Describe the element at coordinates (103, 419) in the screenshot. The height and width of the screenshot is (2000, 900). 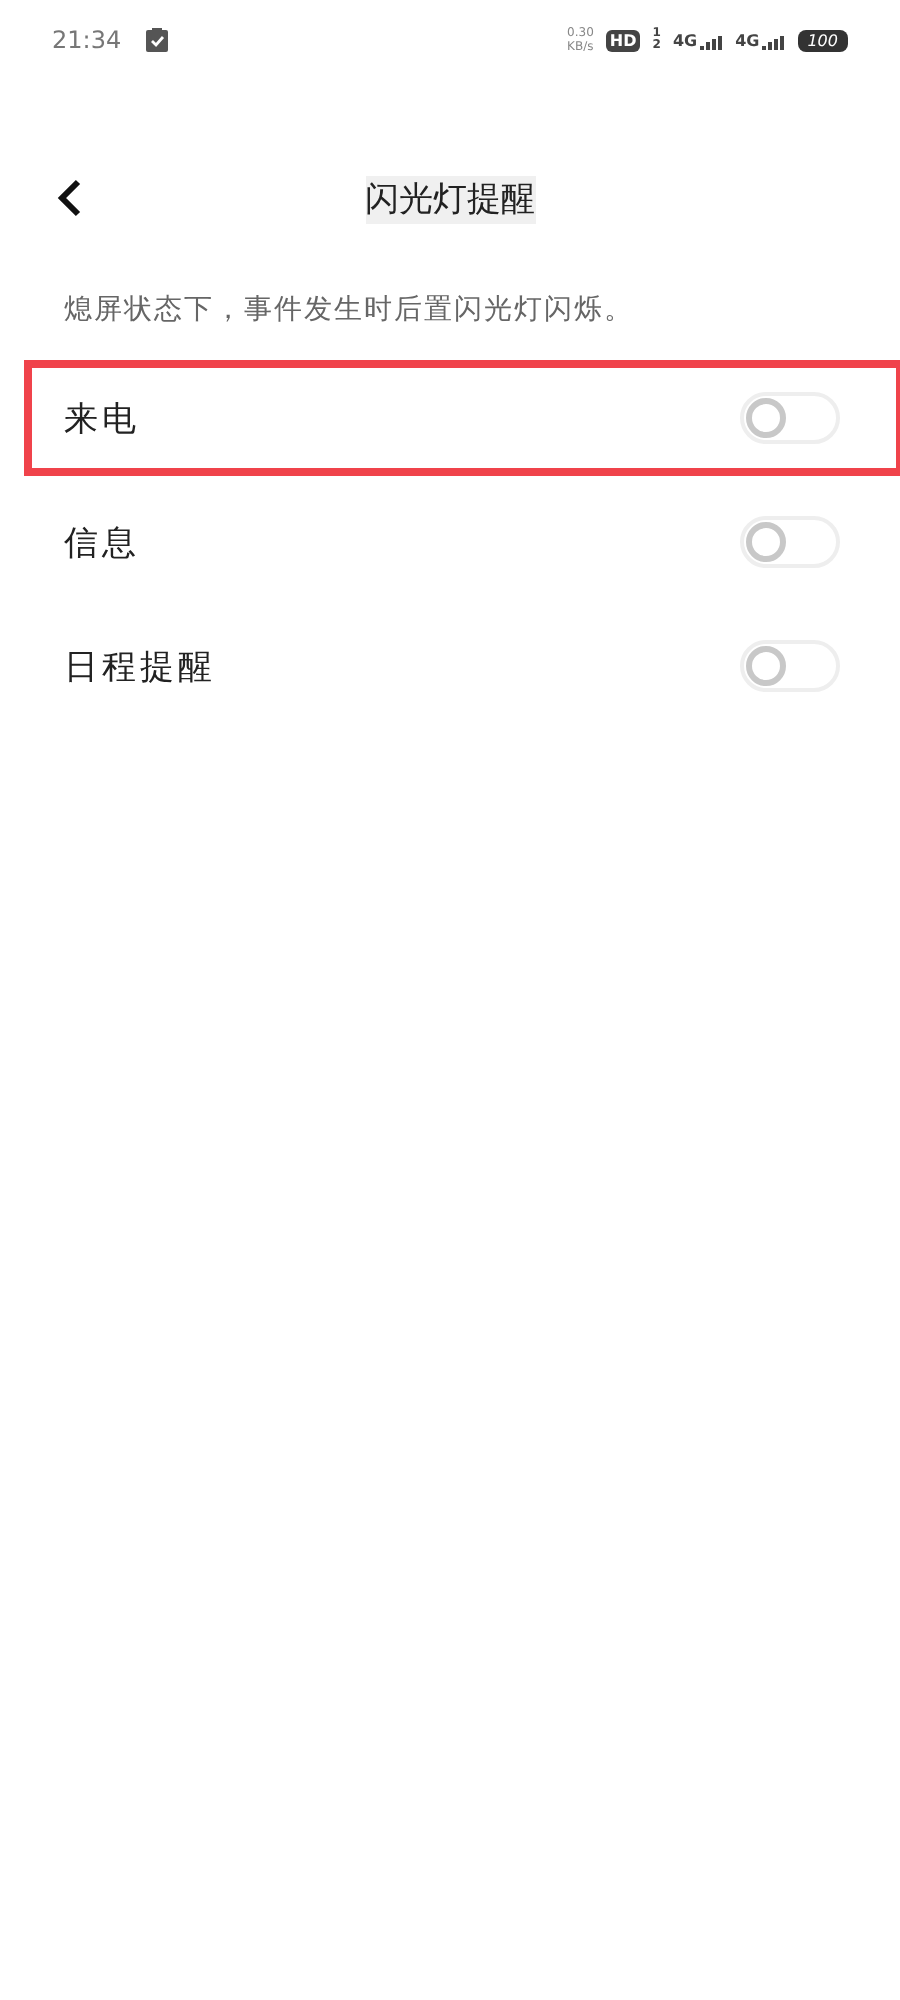
I see `setting-label: 来电` at that location.